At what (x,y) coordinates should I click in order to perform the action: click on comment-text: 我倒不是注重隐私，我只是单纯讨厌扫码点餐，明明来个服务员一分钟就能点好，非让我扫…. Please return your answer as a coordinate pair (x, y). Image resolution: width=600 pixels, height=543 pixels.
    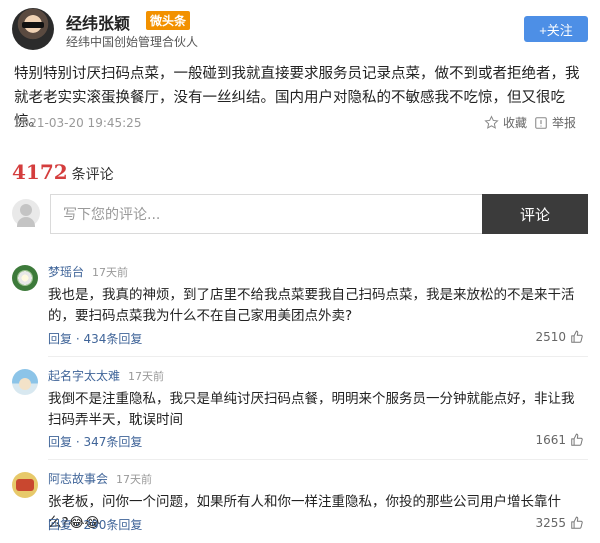
    Looking at the image, I should click on (311, 409).